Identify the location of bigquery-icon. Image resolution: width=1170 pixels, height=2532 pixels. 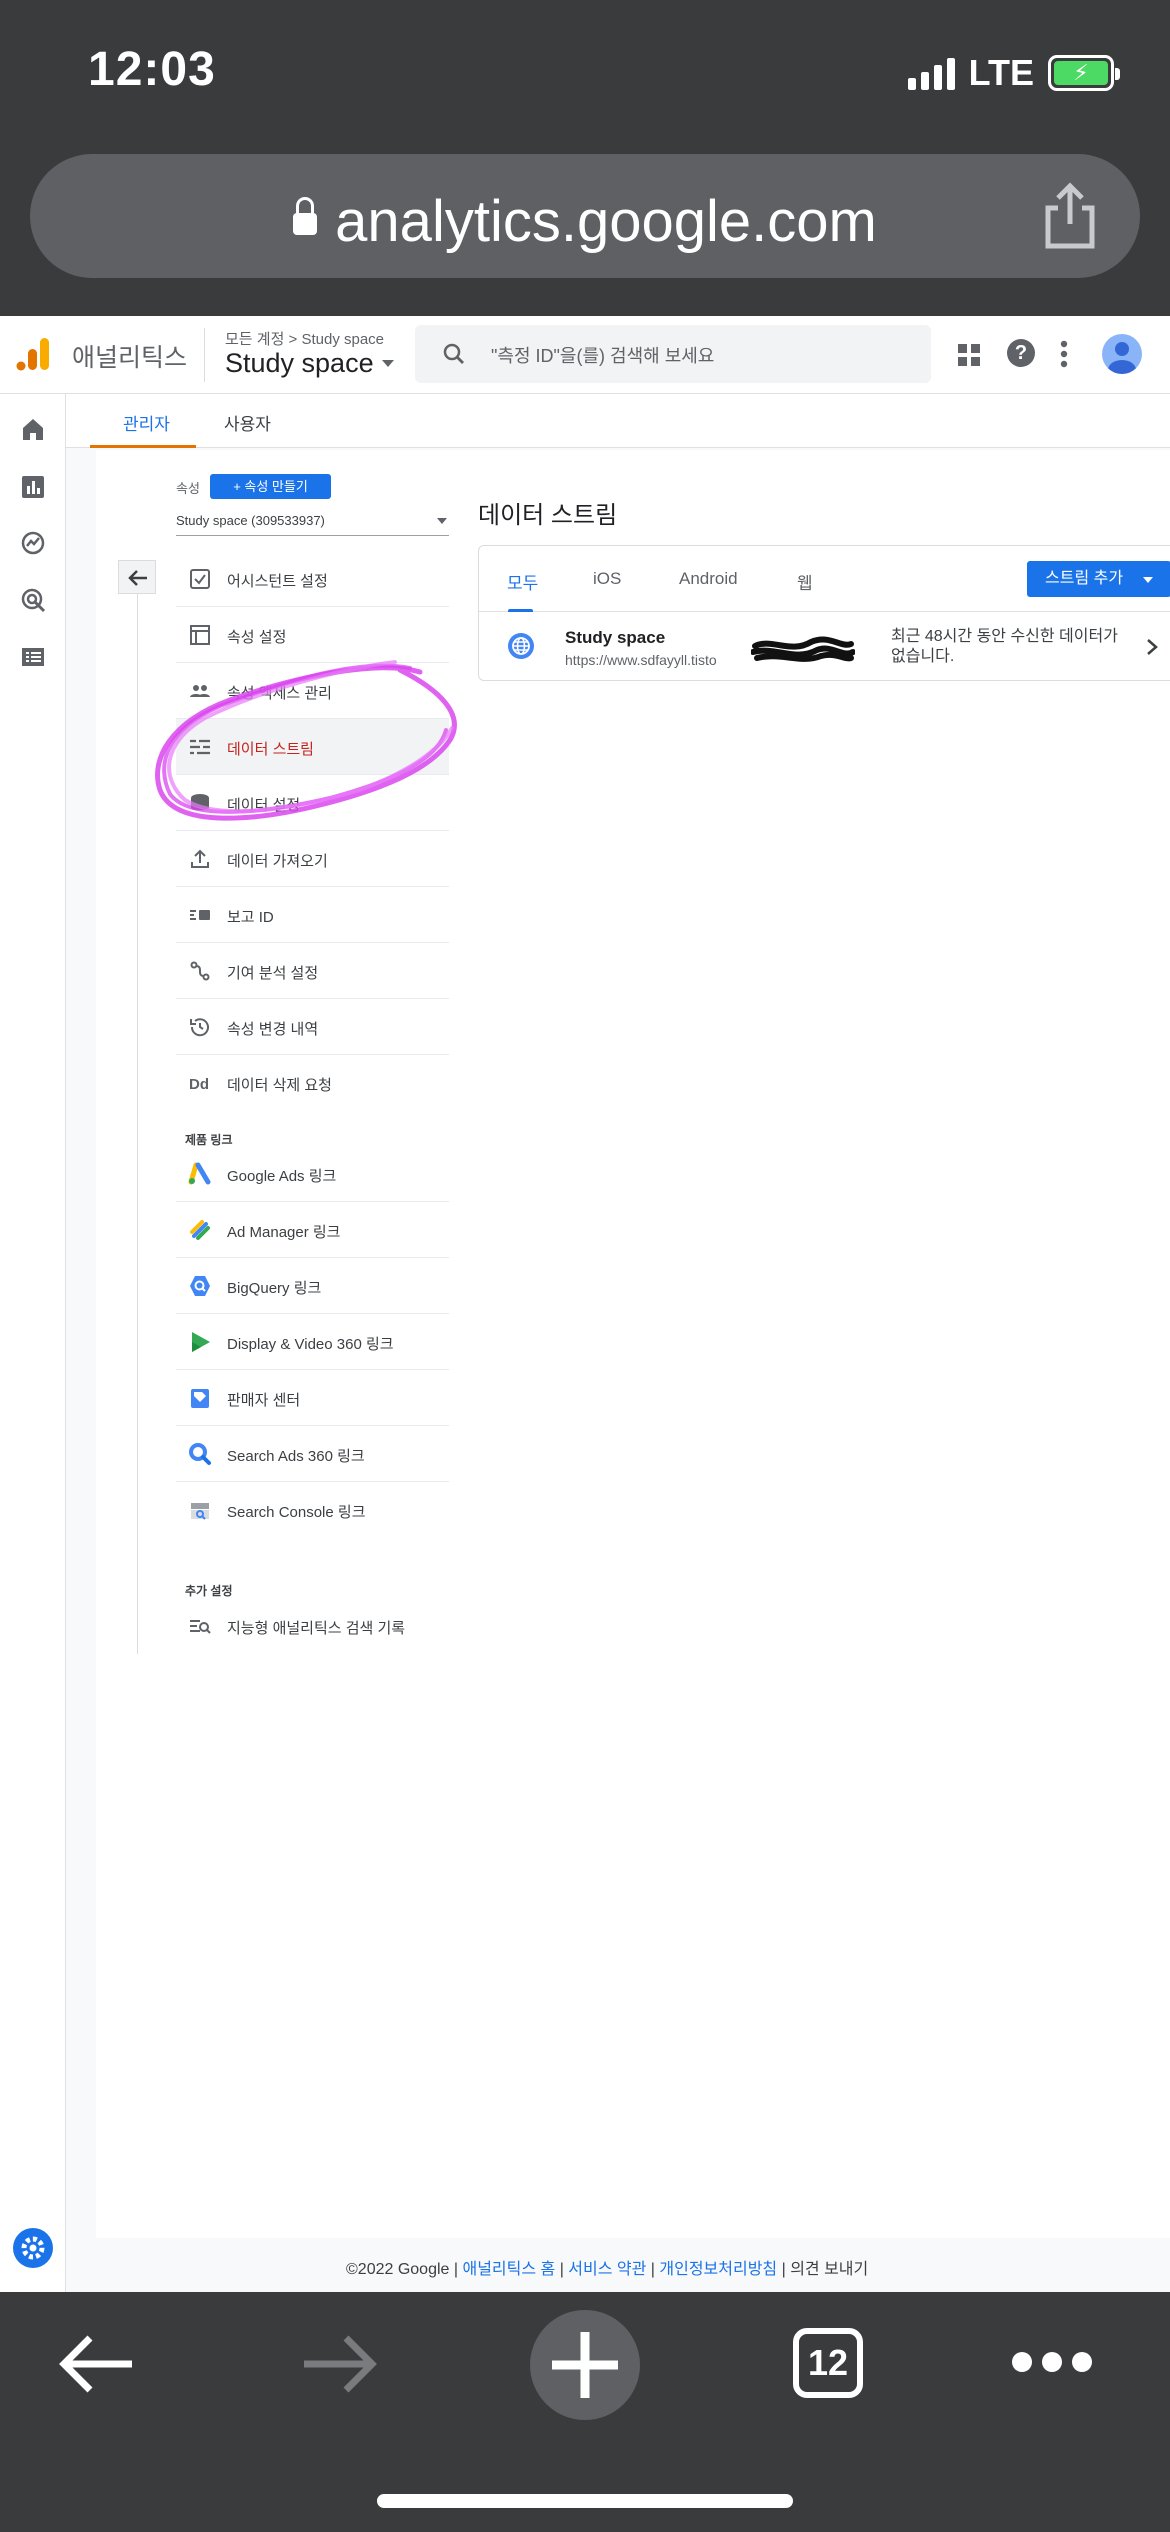
(200, 1286).